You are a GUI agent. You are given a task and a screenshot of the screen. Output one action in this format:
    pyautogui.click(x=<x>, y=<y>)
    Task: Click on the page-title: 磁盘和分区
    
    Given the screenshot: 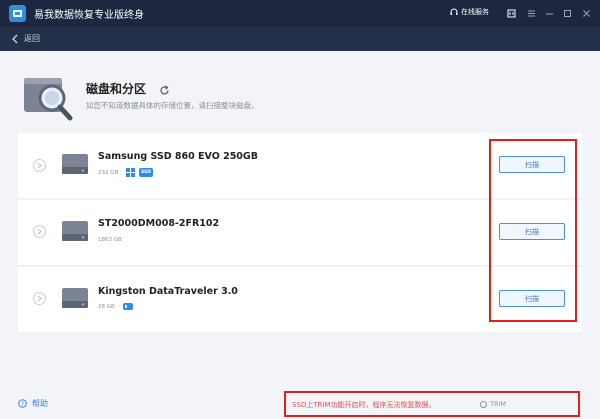 What is the action you would take?
    pyautogui.click(x=116, y=89)
    